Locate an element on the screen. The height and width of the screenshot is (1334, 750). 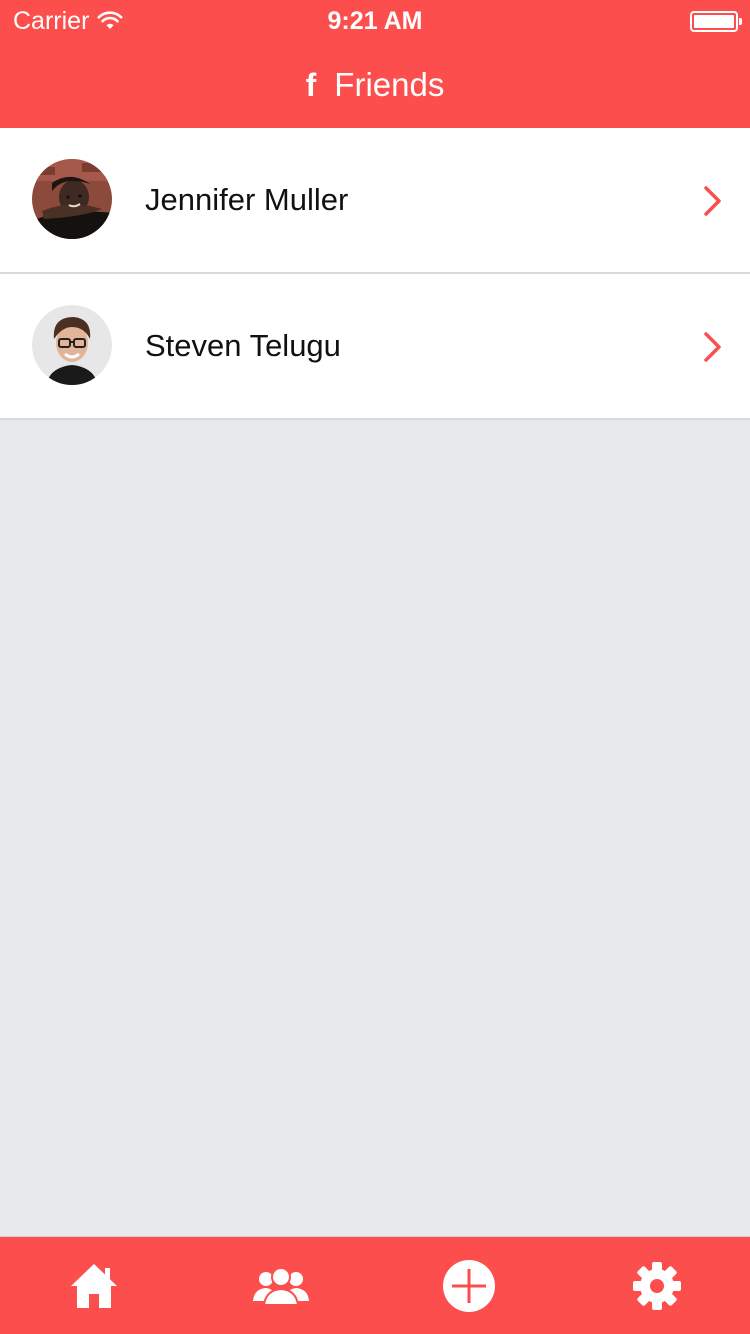
tab-add is located at coordinates (468, 1285).